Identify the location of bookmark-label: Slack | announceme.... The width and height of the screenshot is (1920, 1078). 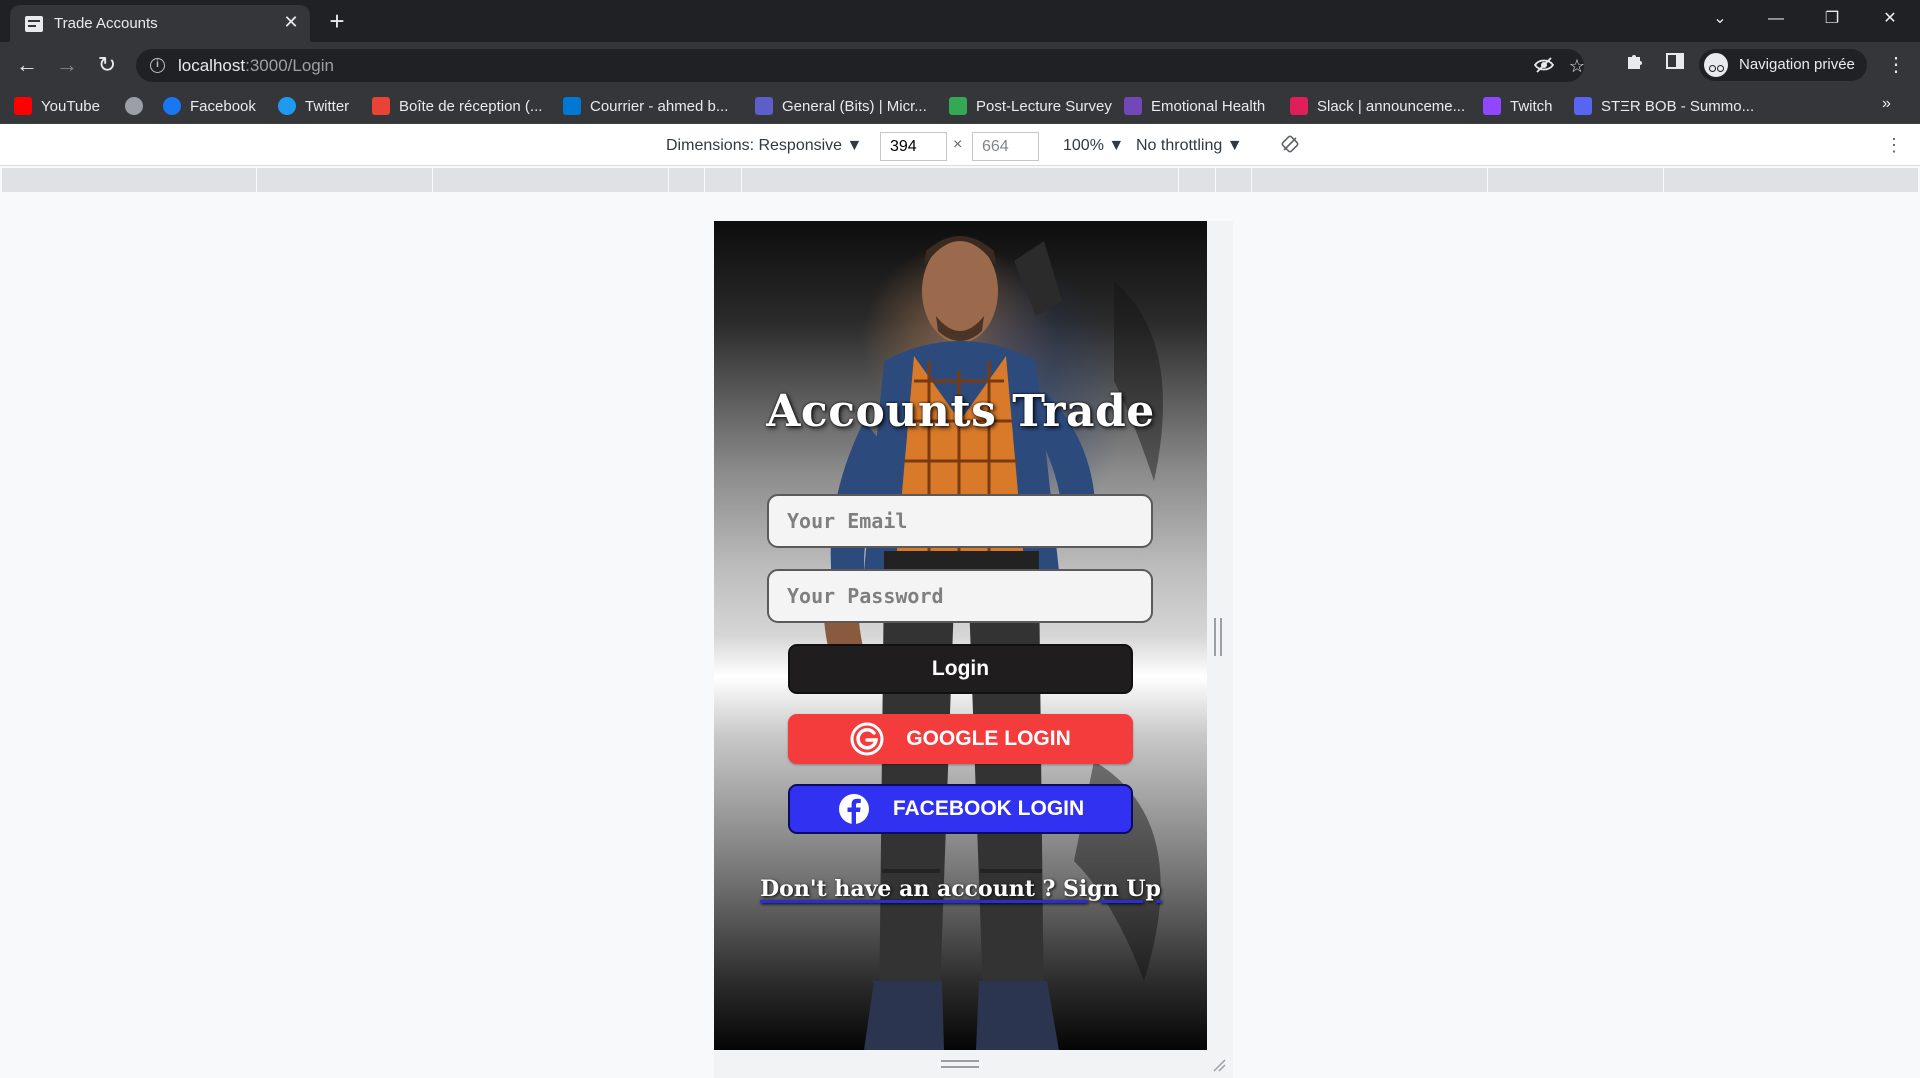
(1391, 106).